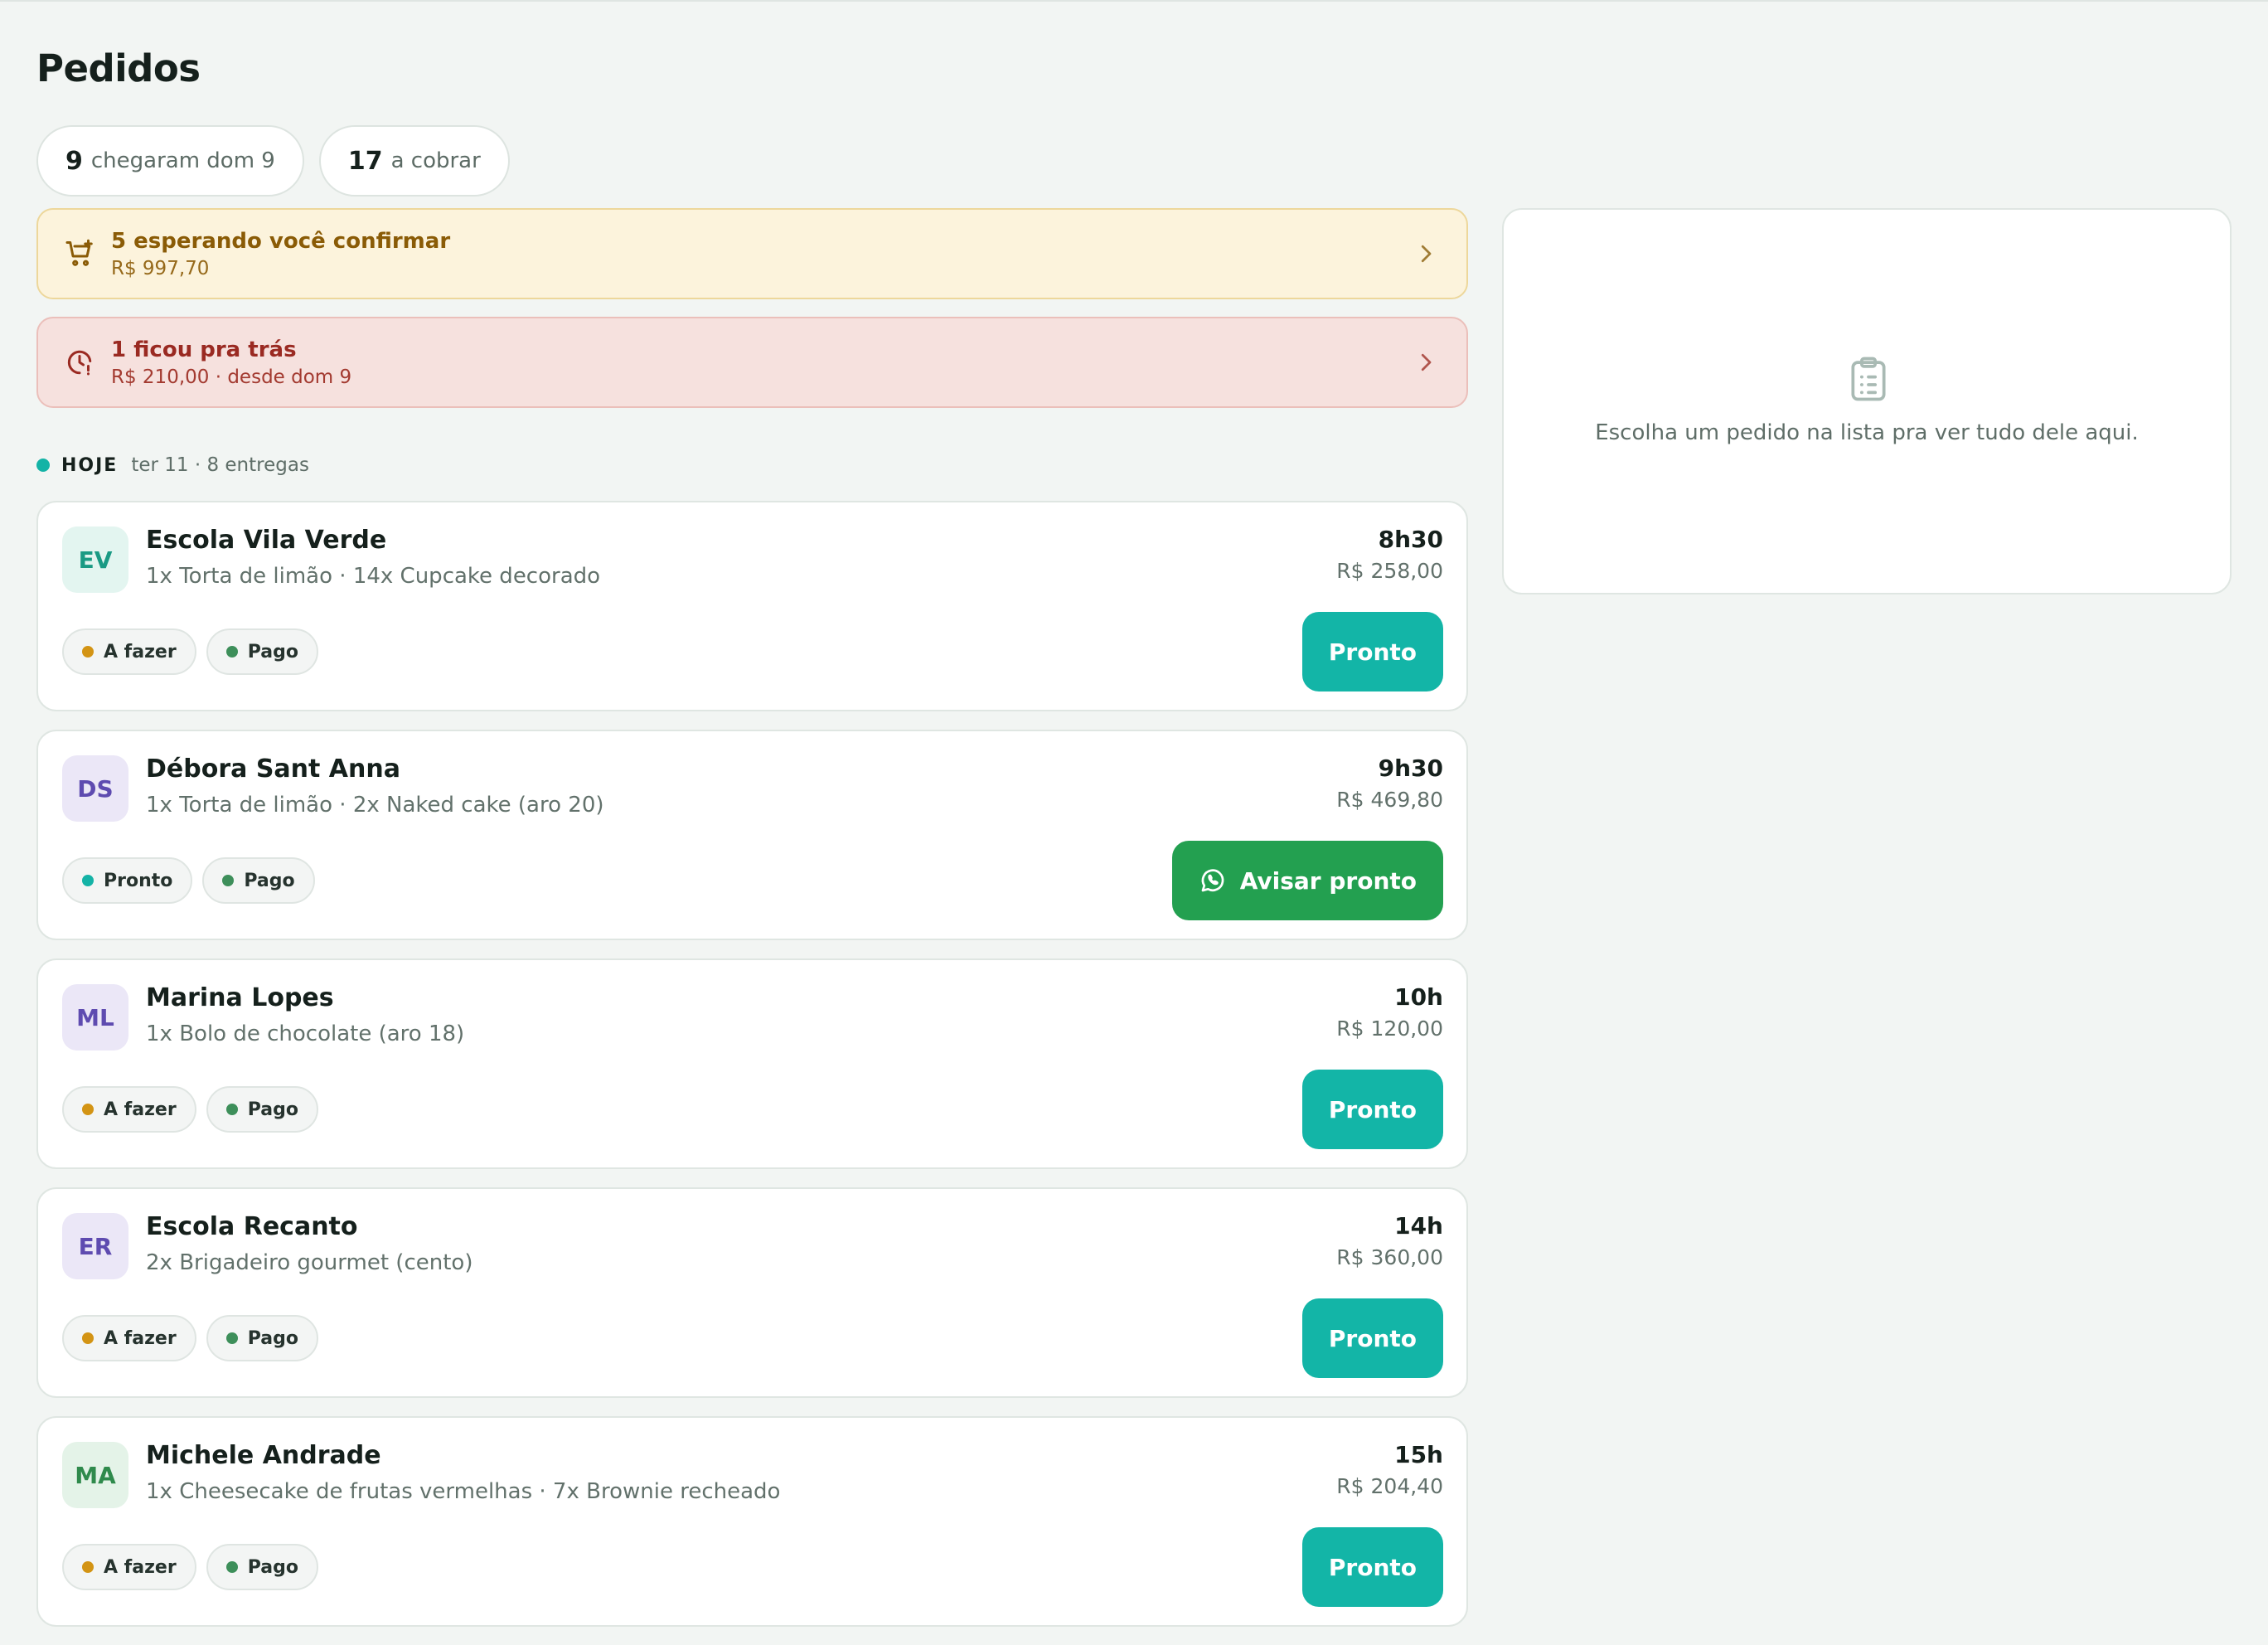  I want to click on clipboard-list-icon, so click(1868, 379).